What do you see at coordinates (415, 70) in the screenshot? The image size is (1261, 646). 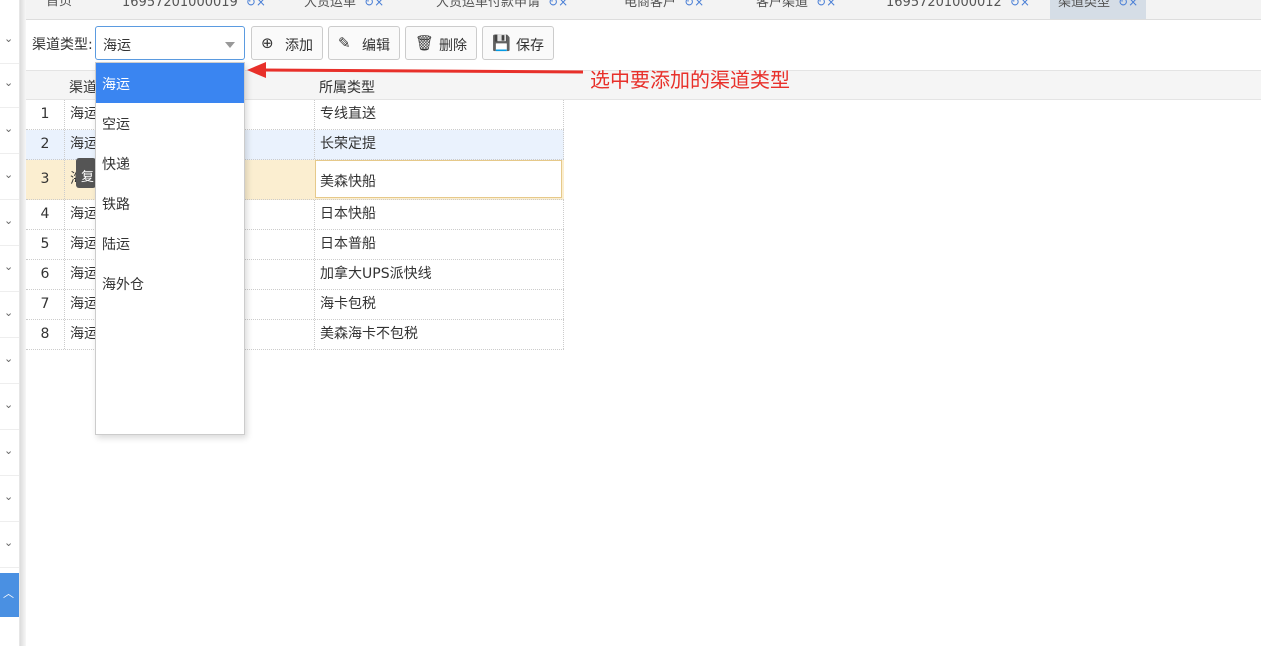 I see `annotation-arrow` at bounding box center [415, 70].